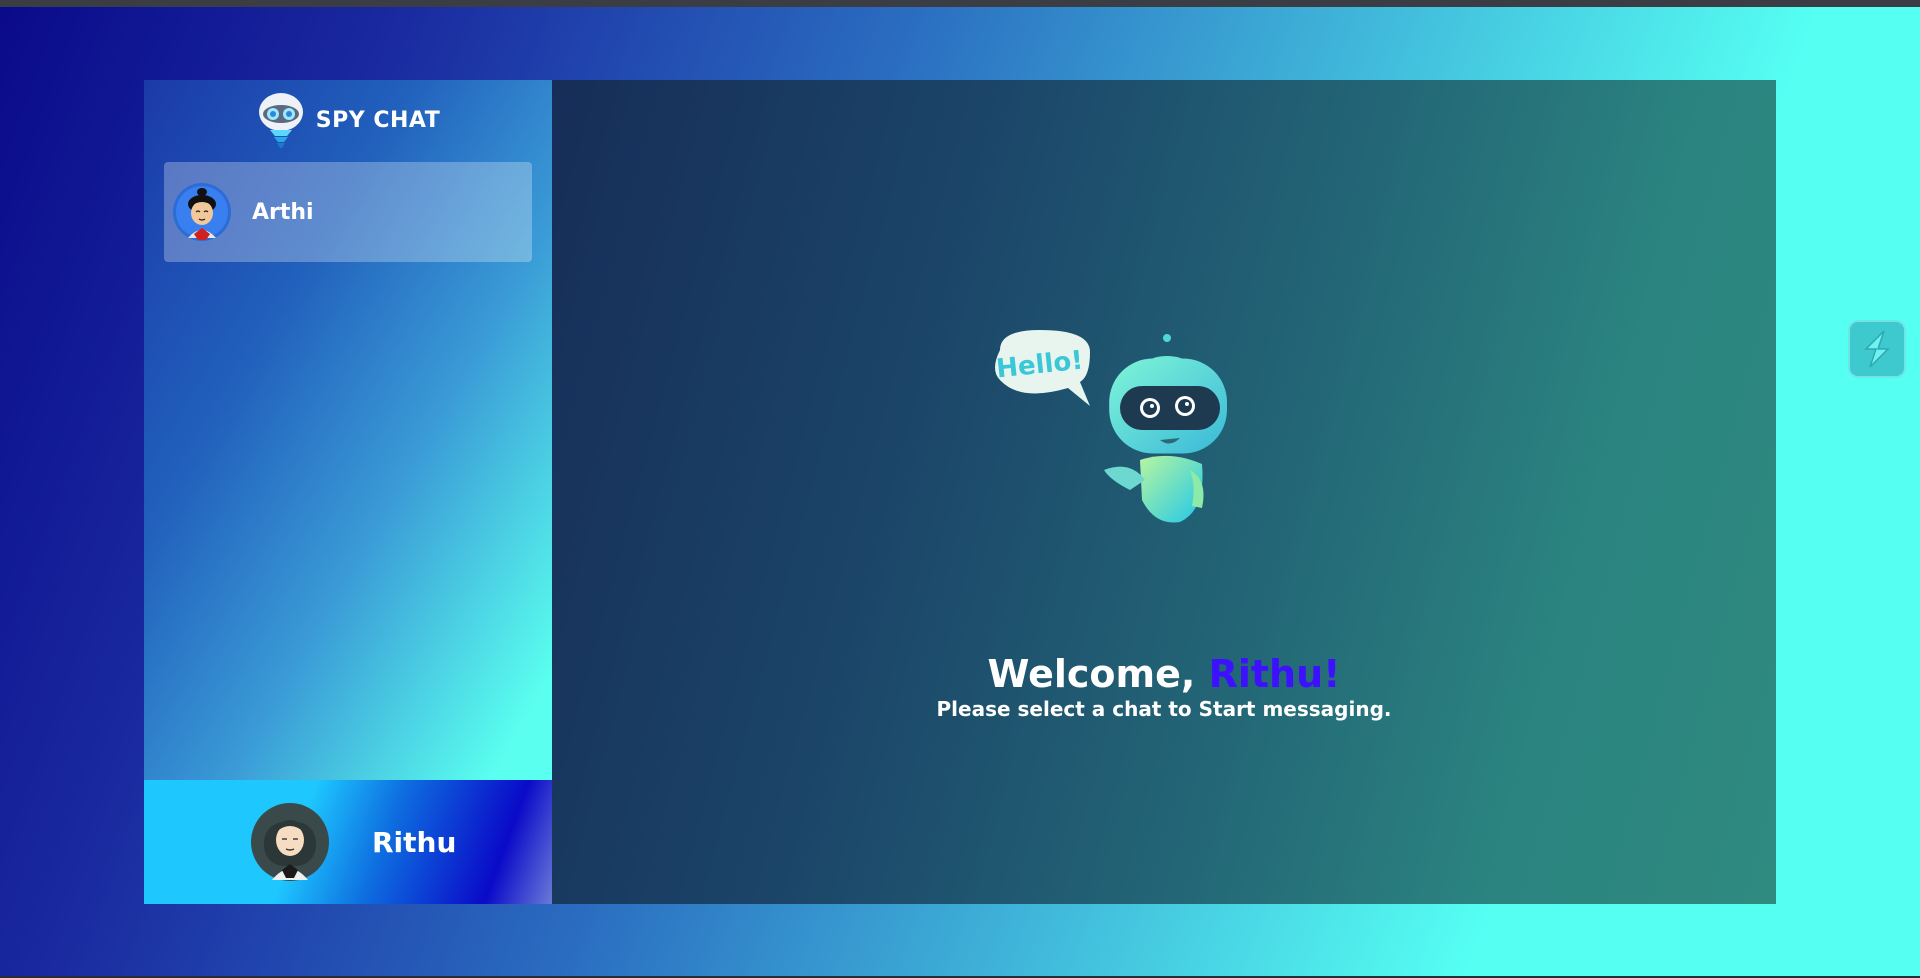 The width and height of the screenshot is (1920, 978). What do you see at coordinates (414, 842) in the screenshot?
I see `current-user-name: Rithu` at bounding box center [414, 842].